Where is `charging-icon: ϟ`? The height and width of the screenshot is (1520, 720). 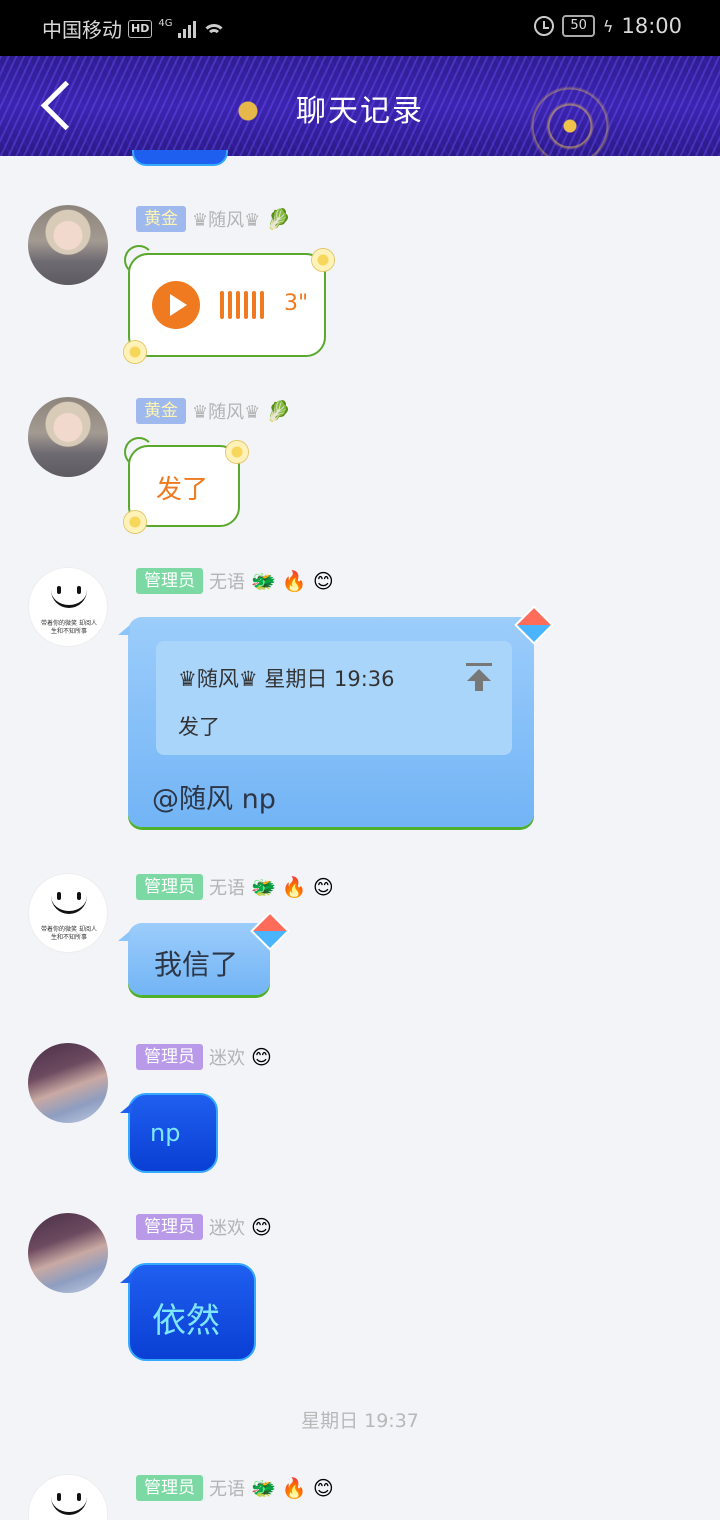 charging-icon: ϟ is located at coordinates (608, 26).